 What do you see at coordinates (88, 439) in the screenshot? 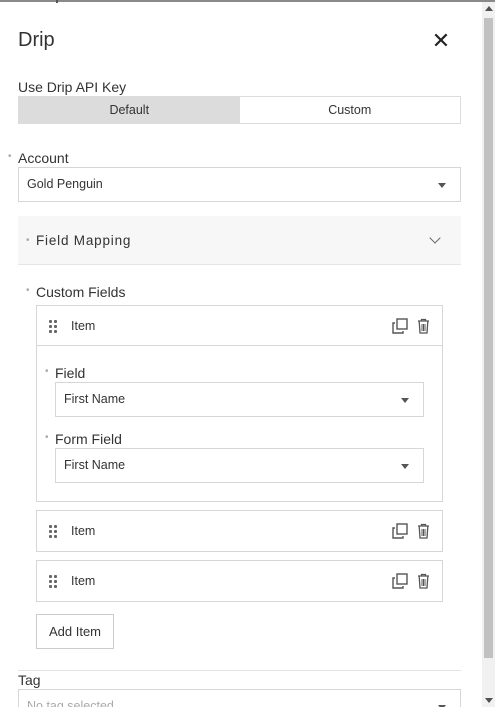
I see `form-field-label: Form Field` at bounding box center [88, 439].